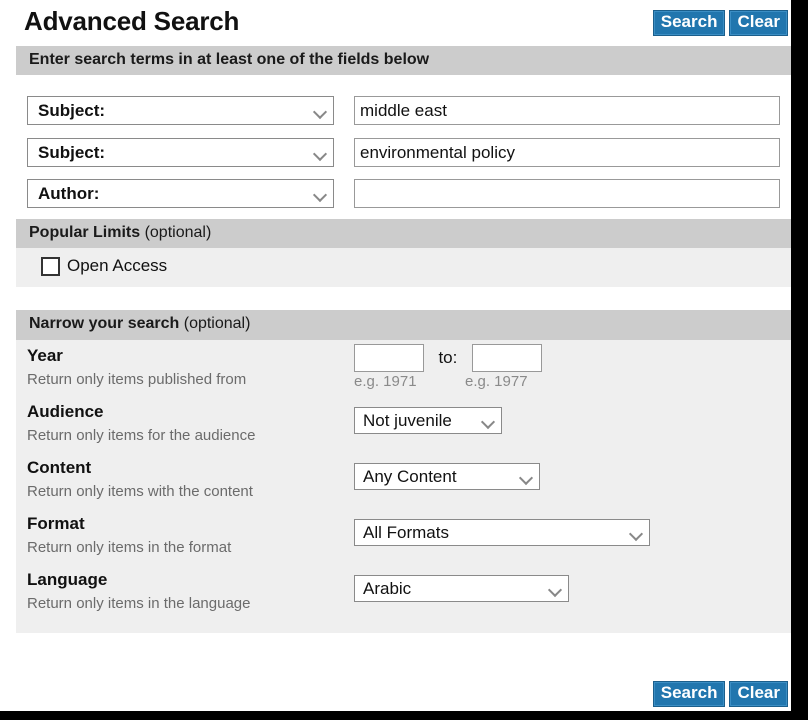 The width and height of the screenshot is (808, 720). What do you see at coordinates (117, 265) in the screenshot?
I see `open-access-label: Open Access` at bounding box center [117, 265].